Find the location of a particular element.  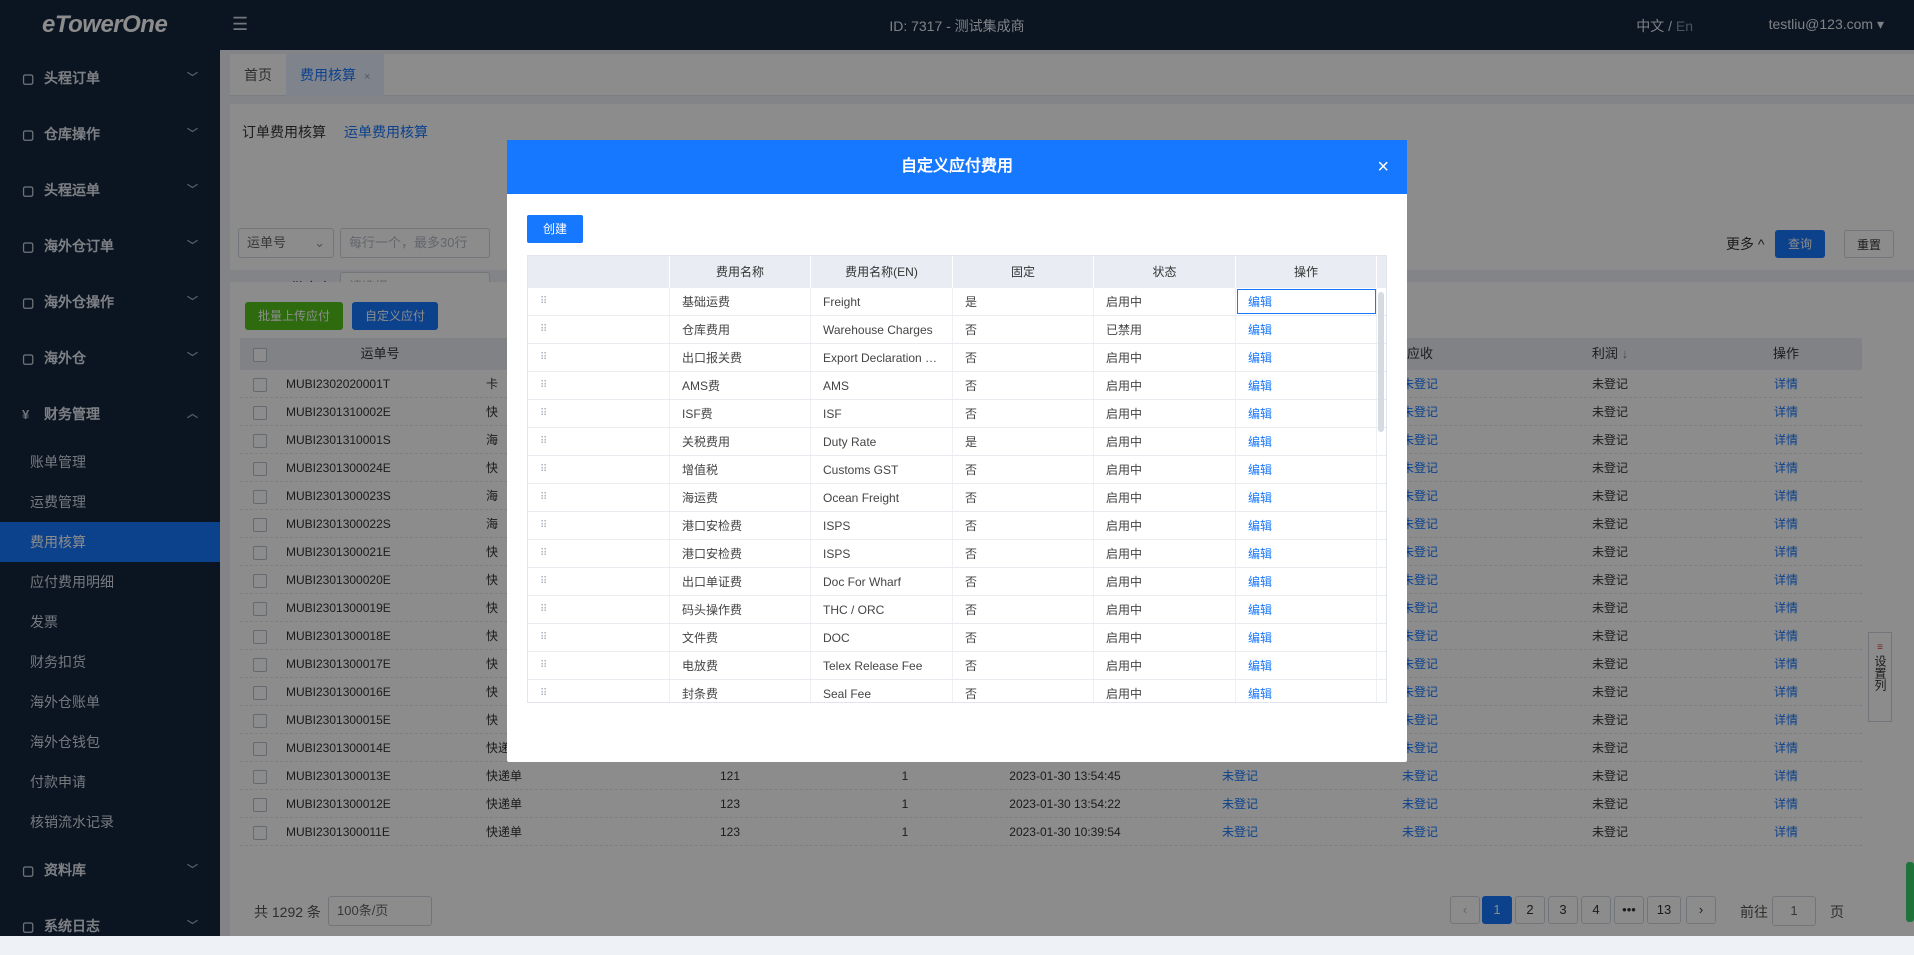

fee-row: ⠿ 出口报关费 Export Declaration F... 否启用中 编辑 is located at coordinates (957, 358).